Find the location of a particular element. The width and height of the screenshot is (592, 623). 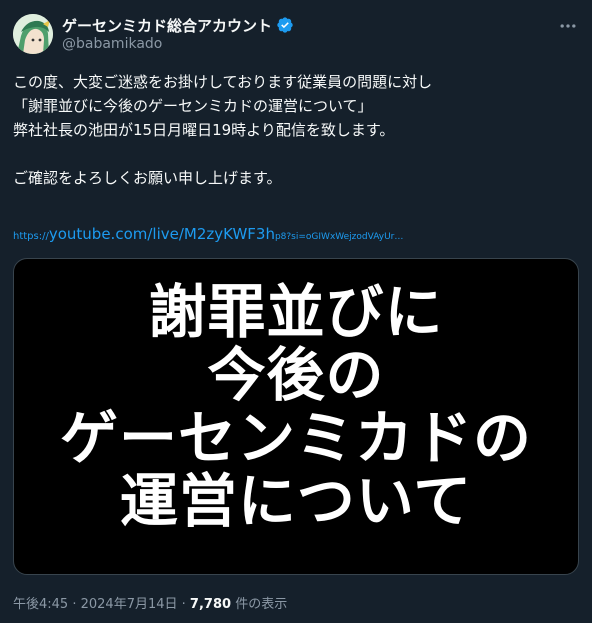

media-title-line: 謝罪並びに is located at coordinates (296, 312).